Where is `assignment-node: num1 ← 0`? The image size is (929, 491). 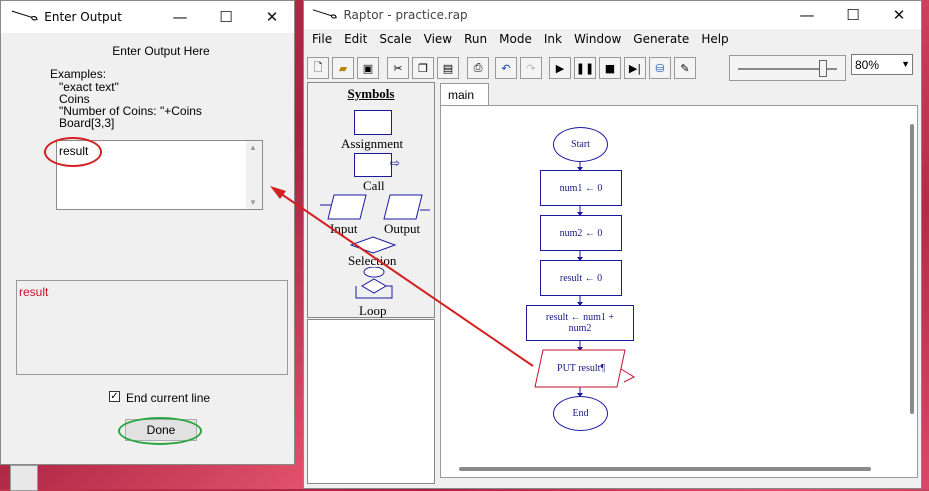
assignment-node: num1 ← 0 is located at coordinates (581, 188).